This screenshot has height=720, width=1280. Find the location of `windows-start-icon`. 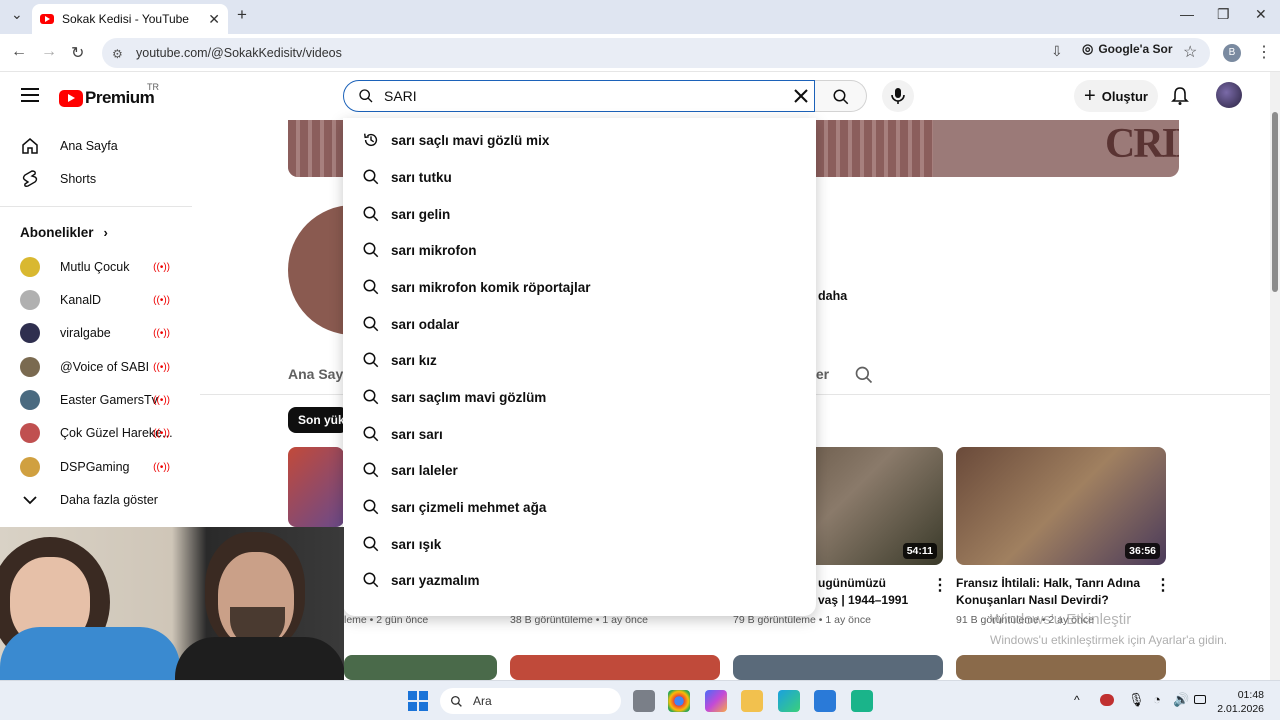

windows-start-icon is located at coordinates (418, 701).